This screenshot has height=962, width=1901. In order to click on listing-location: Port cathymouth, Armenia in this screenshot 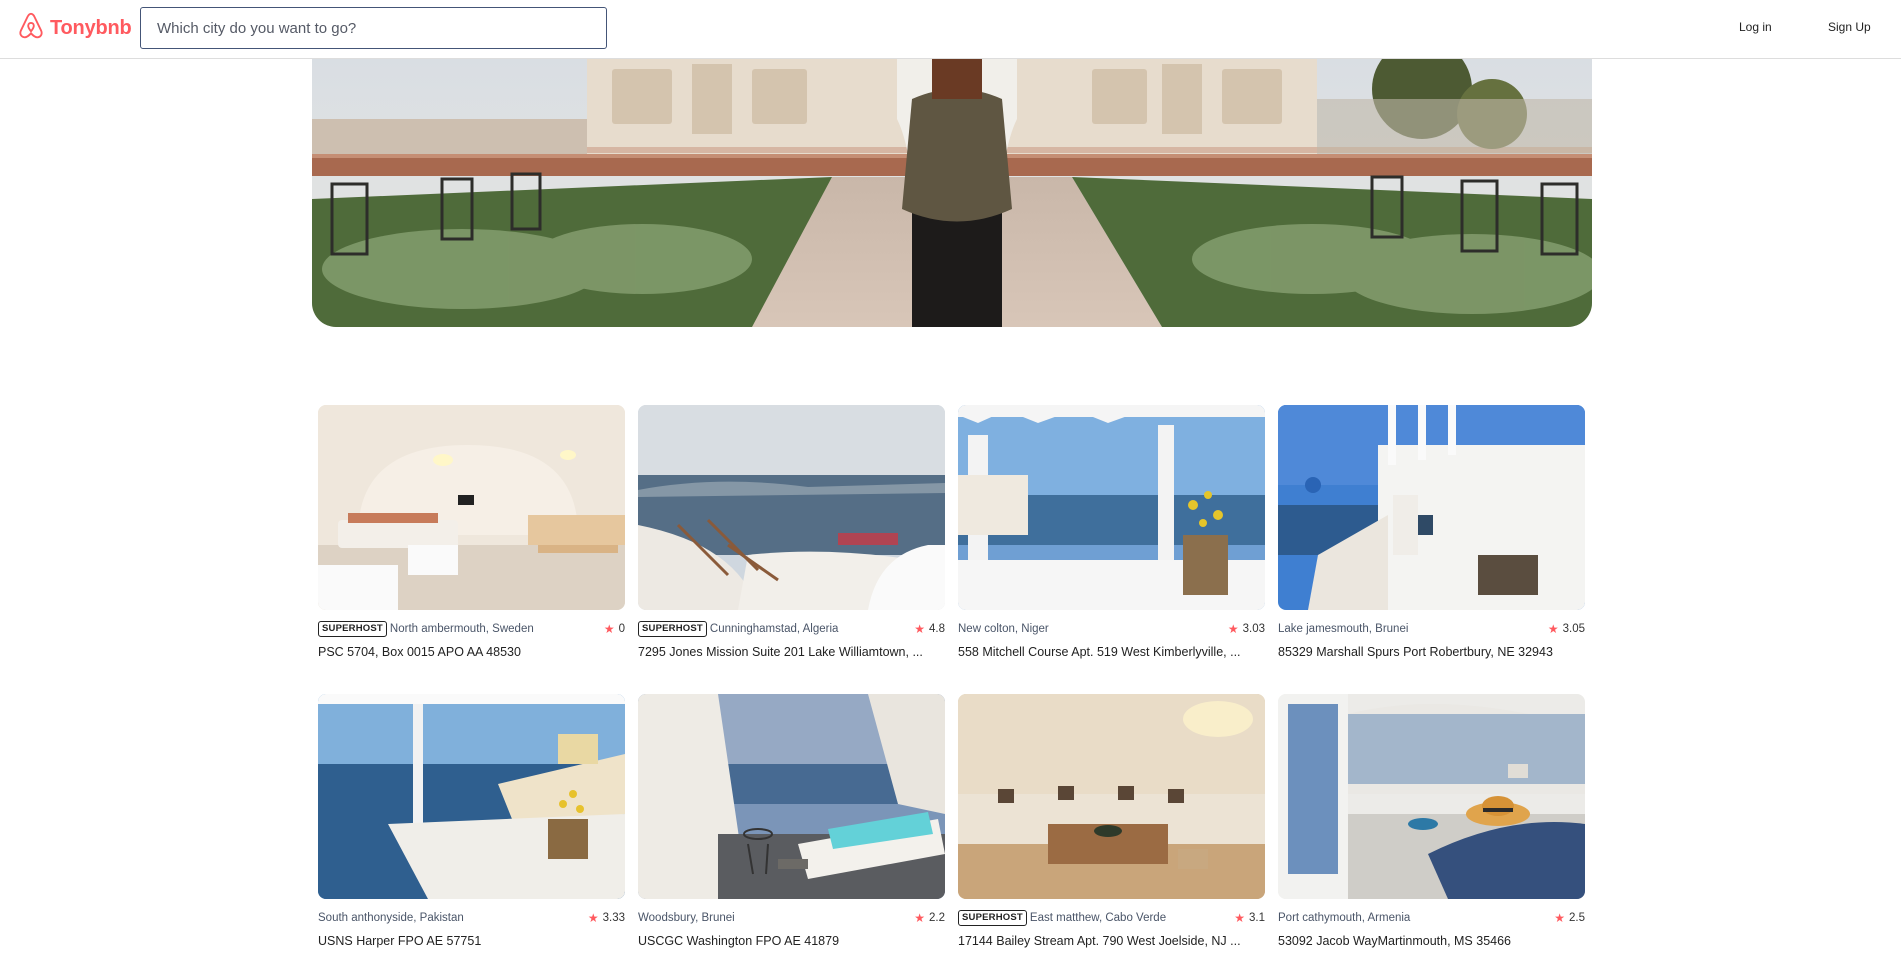, I will do `click(1344, 918)`.